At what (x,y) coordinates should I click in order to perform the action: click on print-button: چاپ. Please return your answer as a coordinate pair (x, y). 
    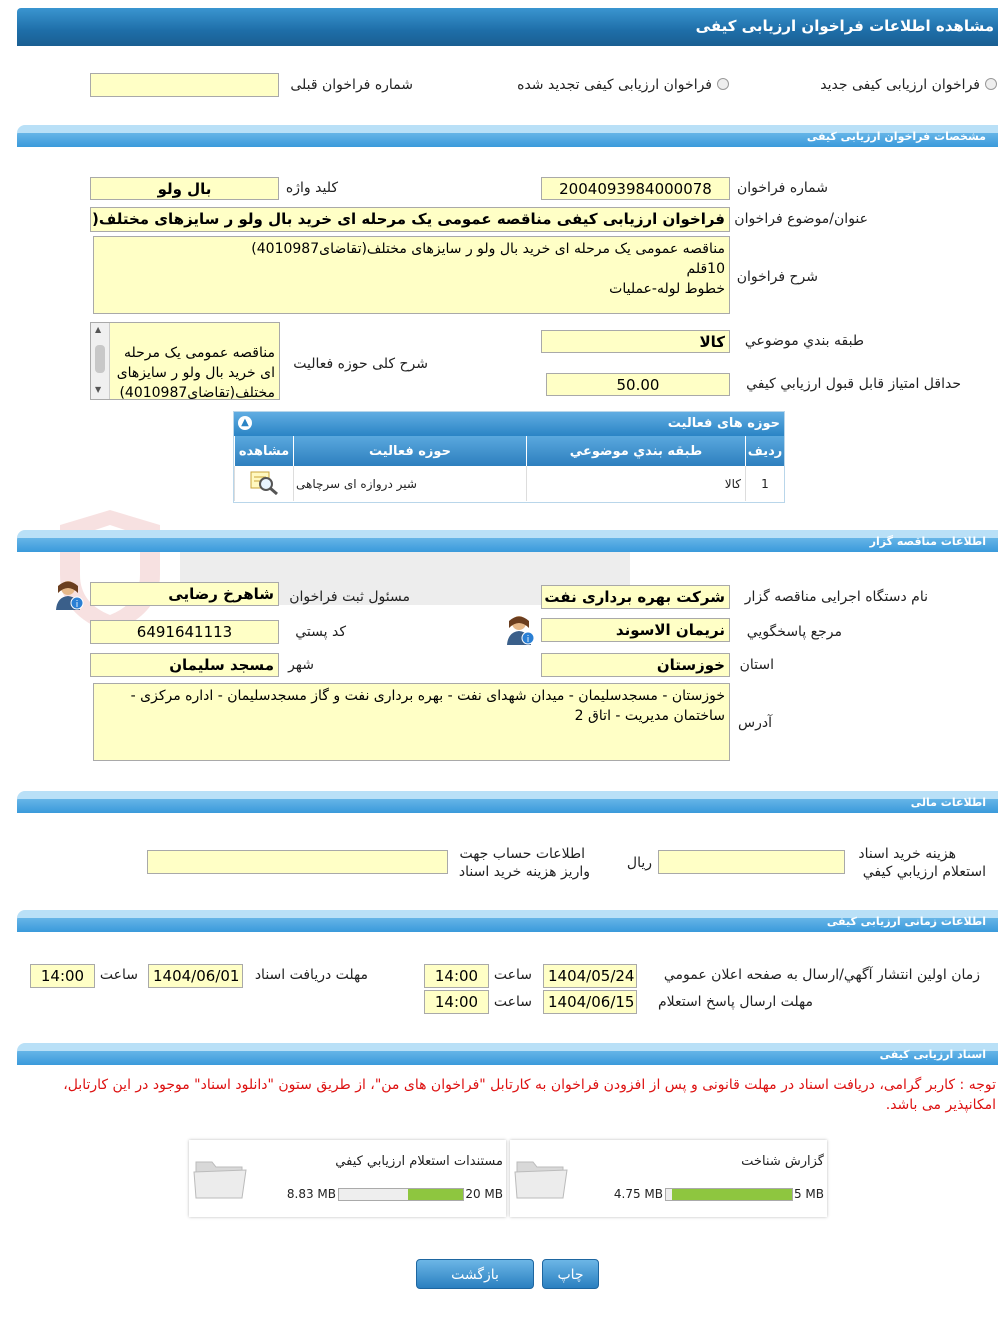
    Looking at the image, I should click on (570, 1274).